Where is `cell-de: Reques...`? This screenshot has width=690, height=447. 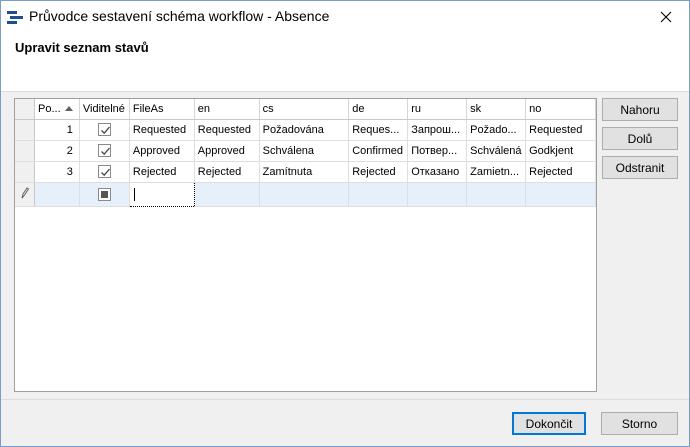 cell-de: Reques... is located at coordinates (378, 130).